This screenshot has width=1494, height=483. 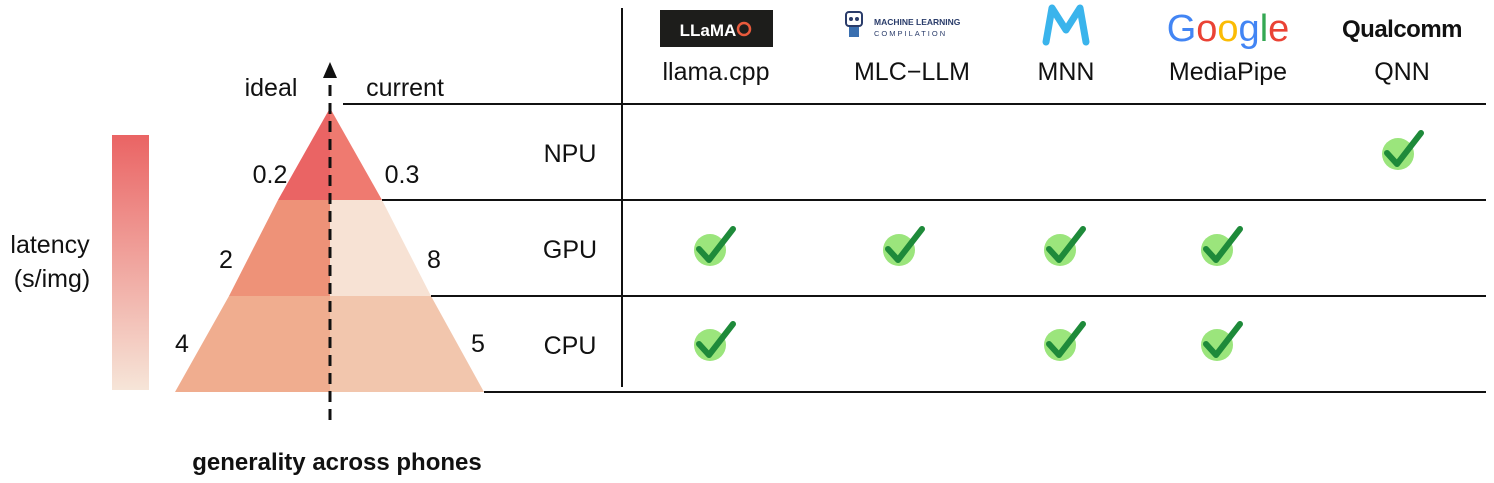 What do you see at coordinates (708, 30) in the screenshot?
I see `svg-text: LLaMA` at bounding box center [708, 30].